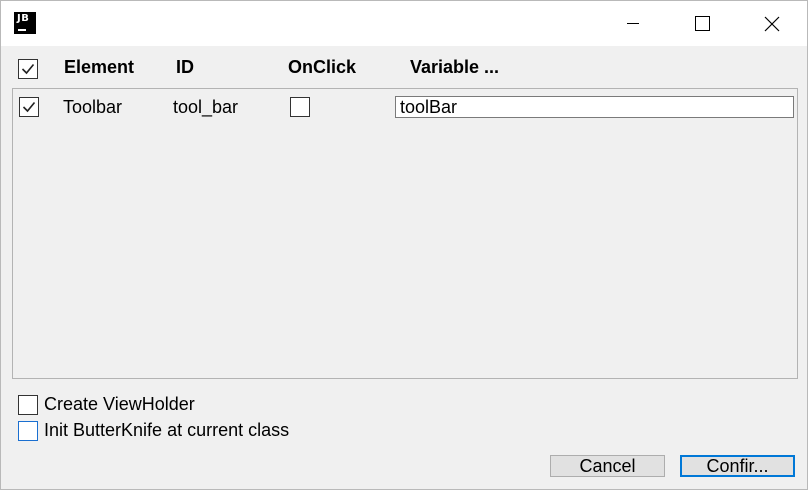  What do you see at coordinates (404, 23) in the screenshot?
I see `title-bar: JB` at bounding box center [404, 23].